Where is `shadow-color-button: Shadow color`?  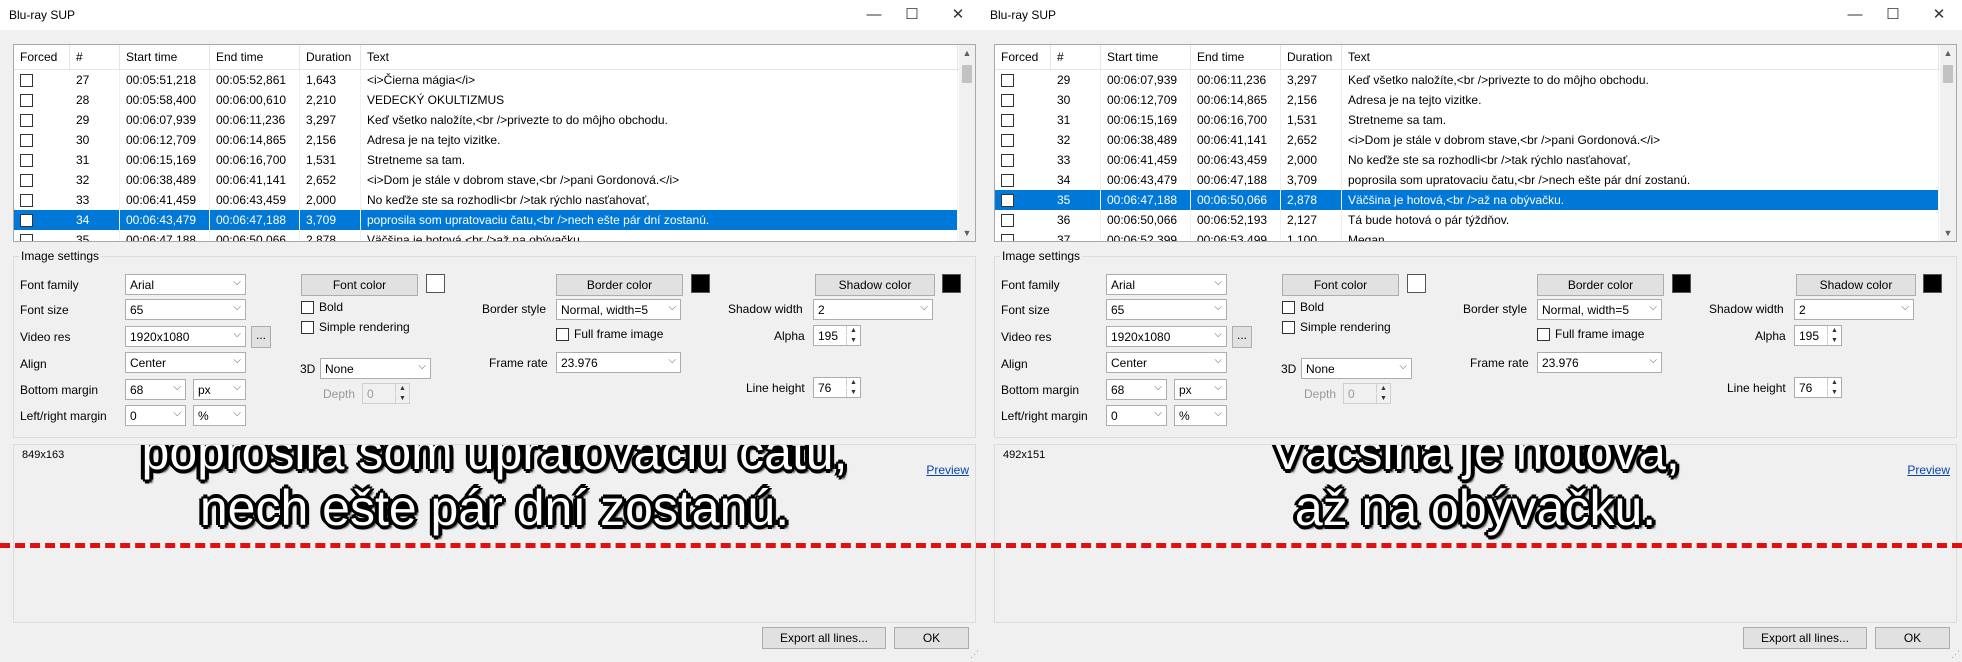 shadow-color-button: Shadow color is located at coordinates (1856, 285).